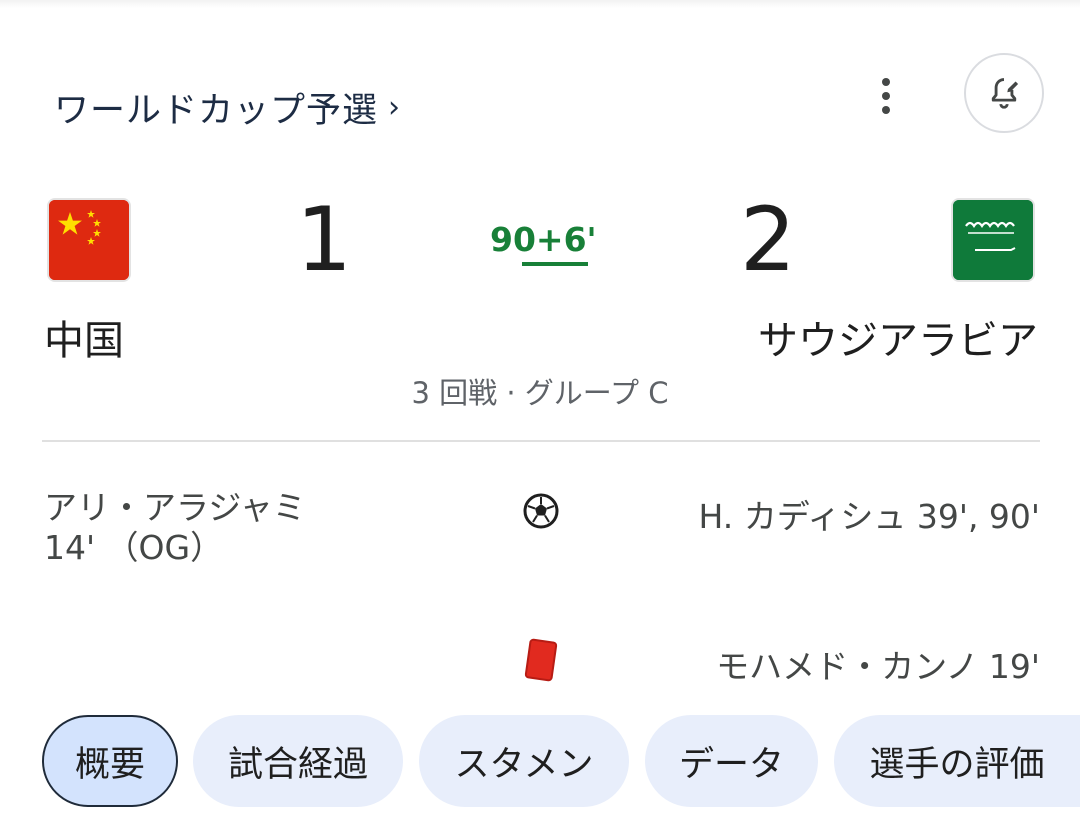  Describe the element at coordinates (898, 337) in the screenshot. I see `away-team-name: サウジアラビア` at that location.